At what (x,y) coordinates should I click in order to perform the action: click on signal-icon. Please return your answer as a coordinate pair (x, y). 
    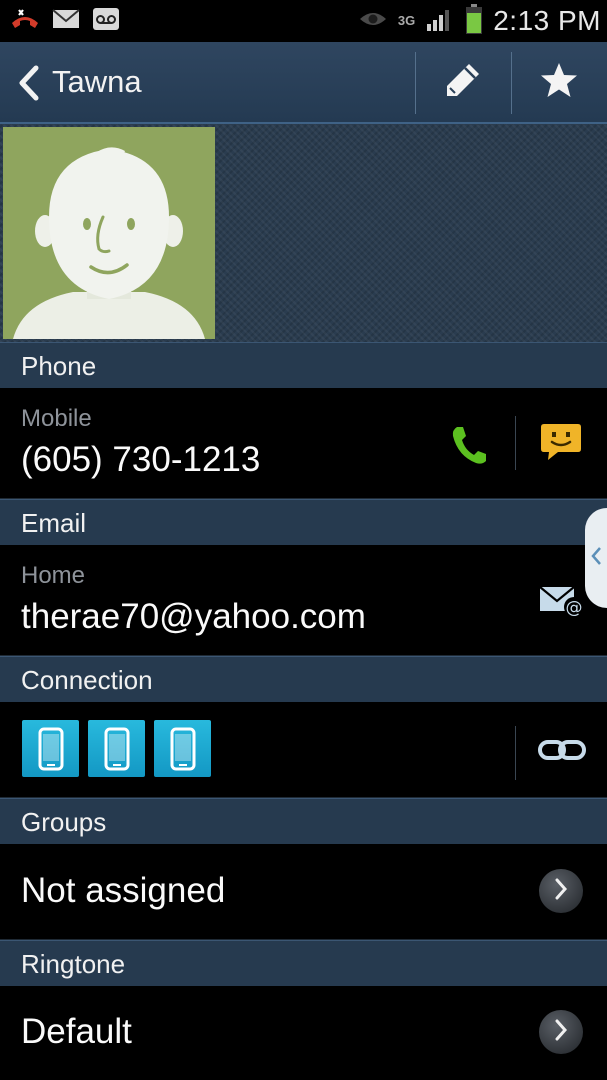
    Looking at the image, I should click on (440, 21).